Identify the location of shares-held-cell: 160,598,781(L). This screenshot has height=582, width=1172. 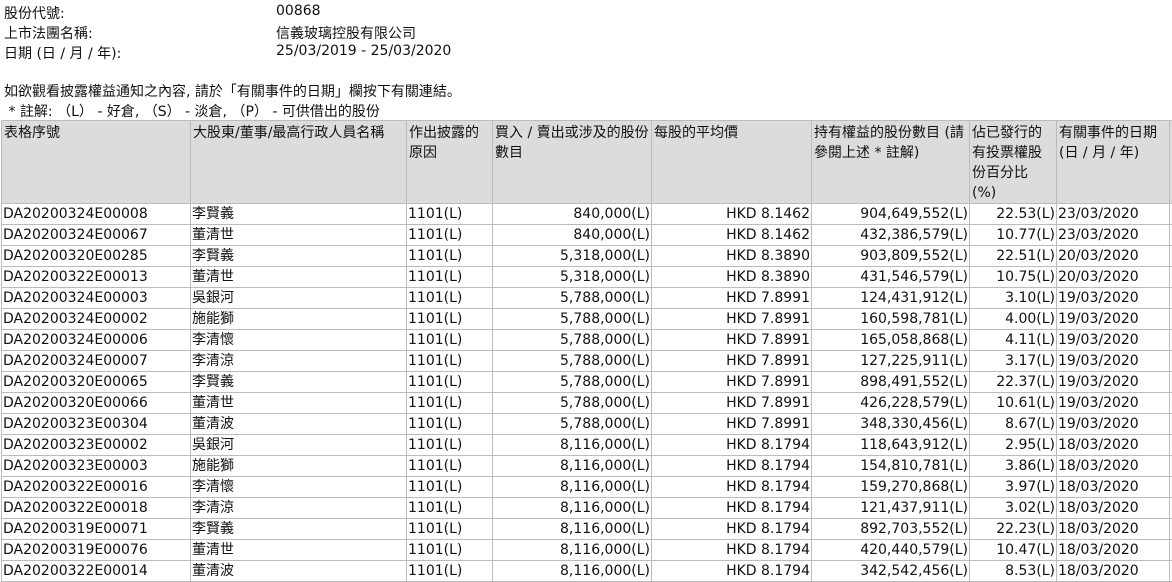
(891, 319).